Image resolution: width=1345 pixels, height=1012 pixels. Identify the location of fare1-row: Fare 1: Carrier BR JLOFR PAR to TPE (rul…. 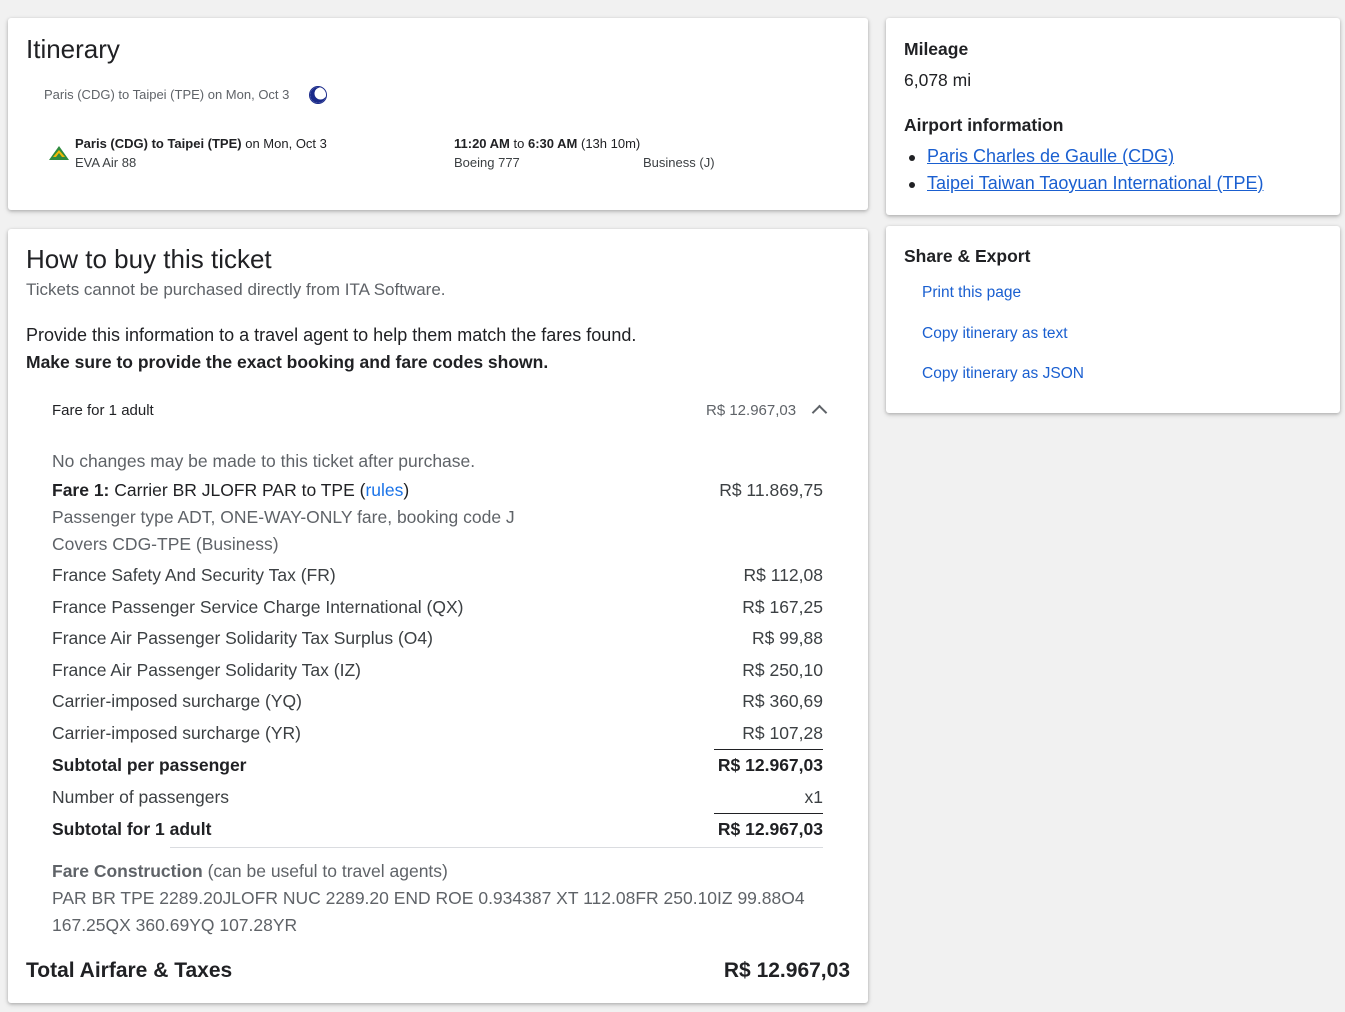
(437, 494).